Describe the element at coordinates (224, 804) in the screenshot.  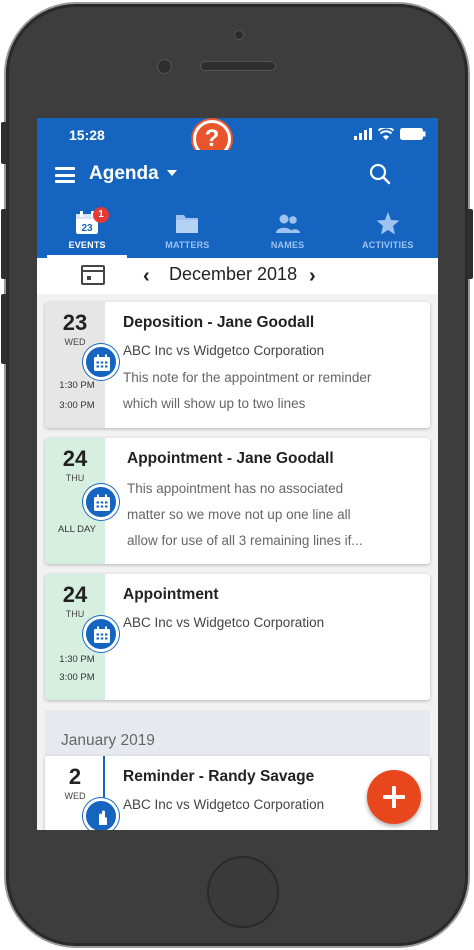
I see `reminder-matter: ABC Inc vs Widgetco Corporation` at that location.